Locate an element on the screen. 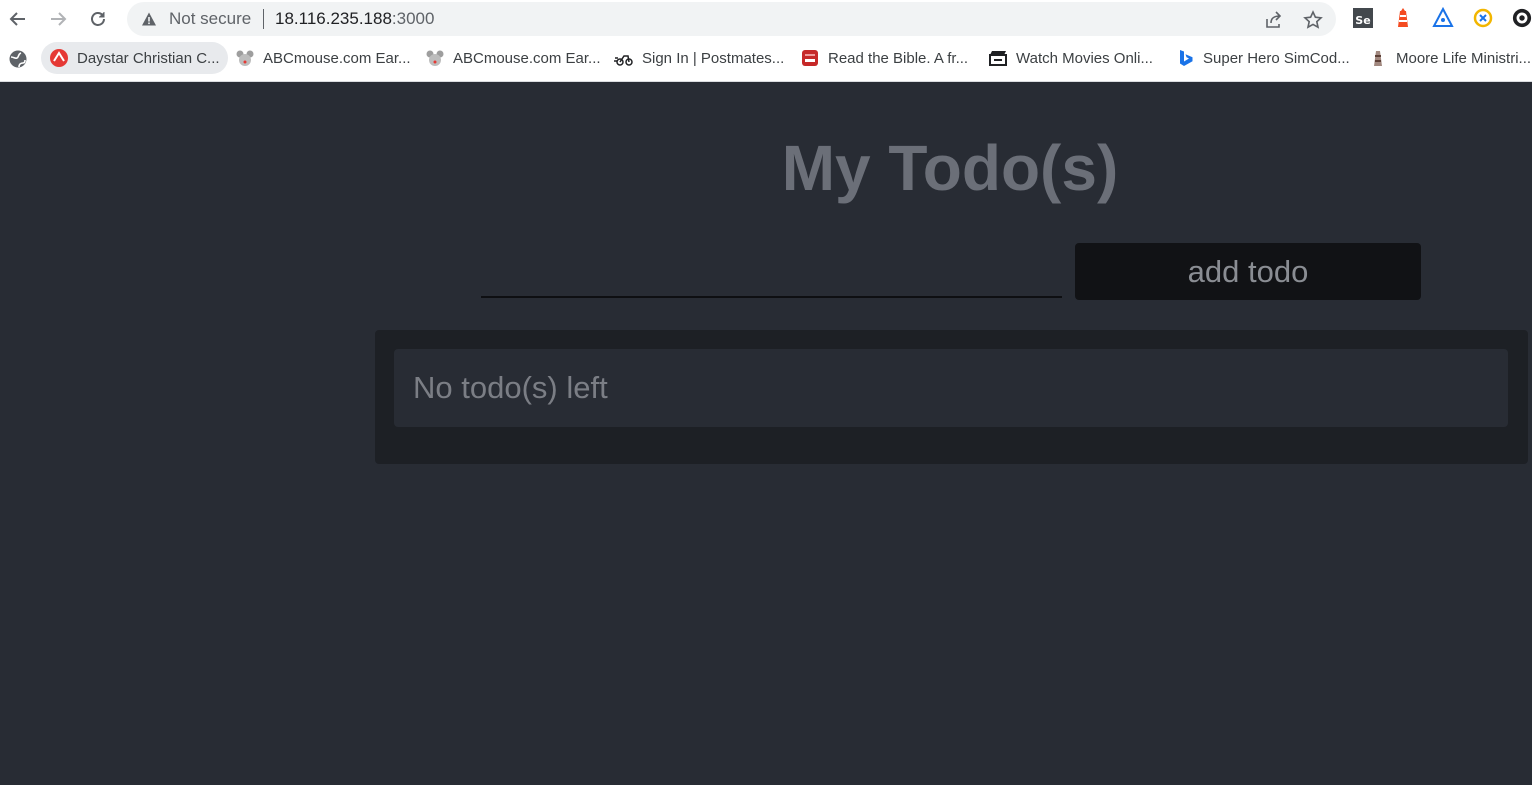 This screenshot has width=1532, height=785. share-button is located at coordinates (1273, 20).